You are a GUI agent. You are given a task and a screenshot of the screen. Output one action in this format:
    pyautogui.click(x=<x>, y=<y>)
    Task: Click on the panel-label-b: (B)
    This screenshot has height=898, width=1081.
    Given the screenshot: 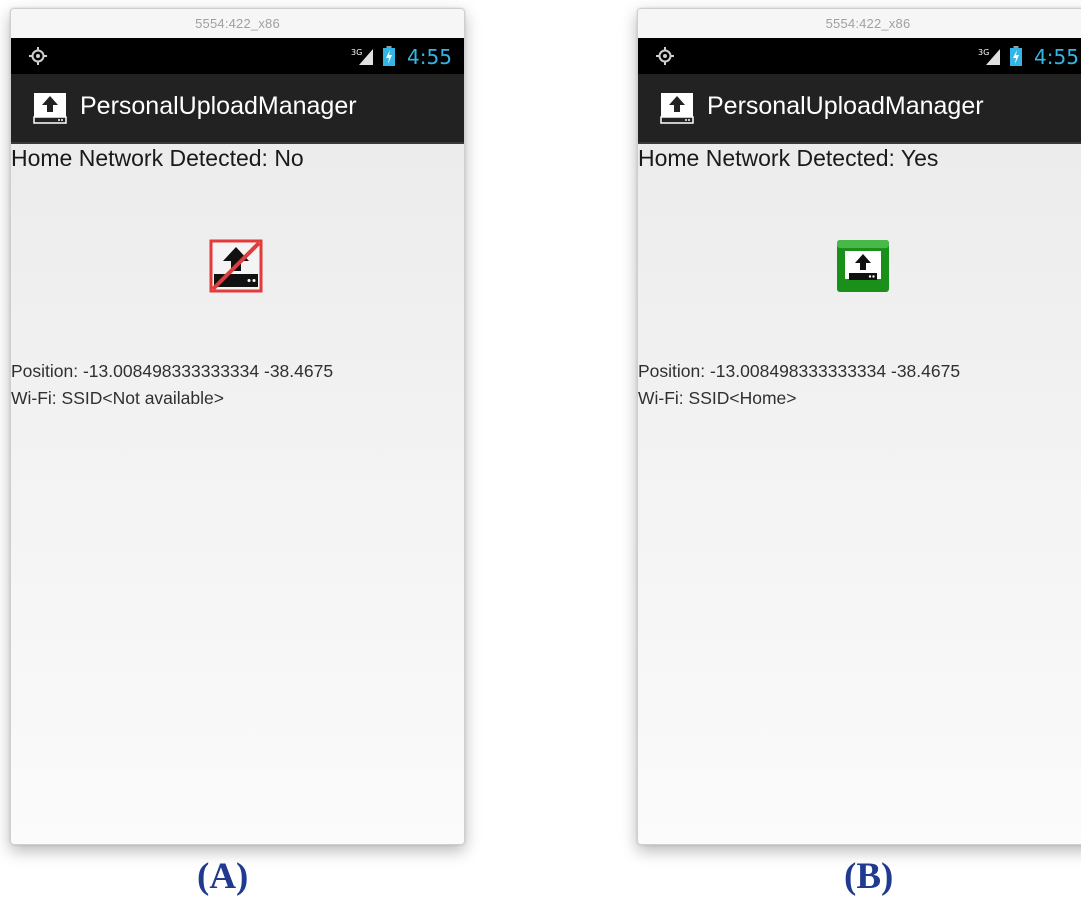 What is the action you would take?
    pyautogui.click(x=869, y=876)
    